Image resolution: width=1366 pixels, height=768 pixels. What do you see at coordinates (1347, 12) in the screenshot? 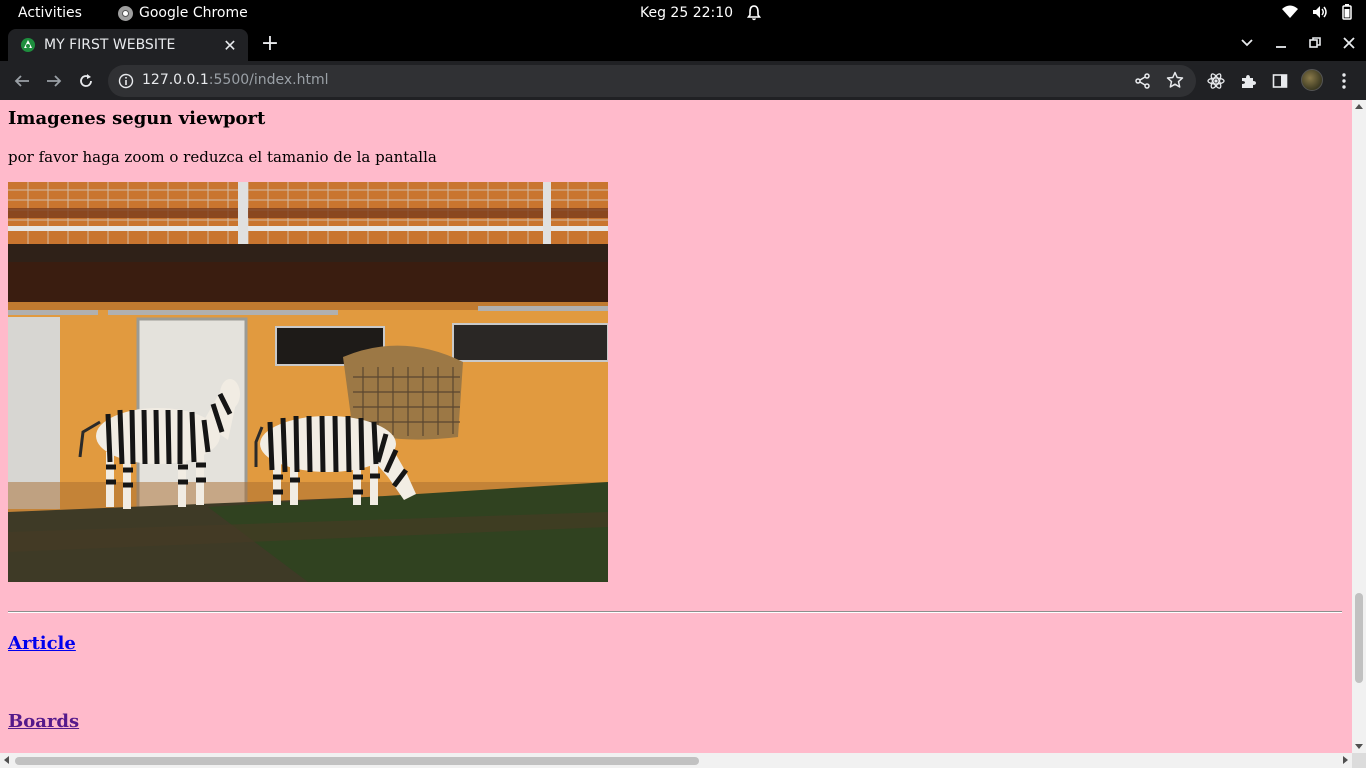
I see `battery-icon` at bounding box center [1347, 12].